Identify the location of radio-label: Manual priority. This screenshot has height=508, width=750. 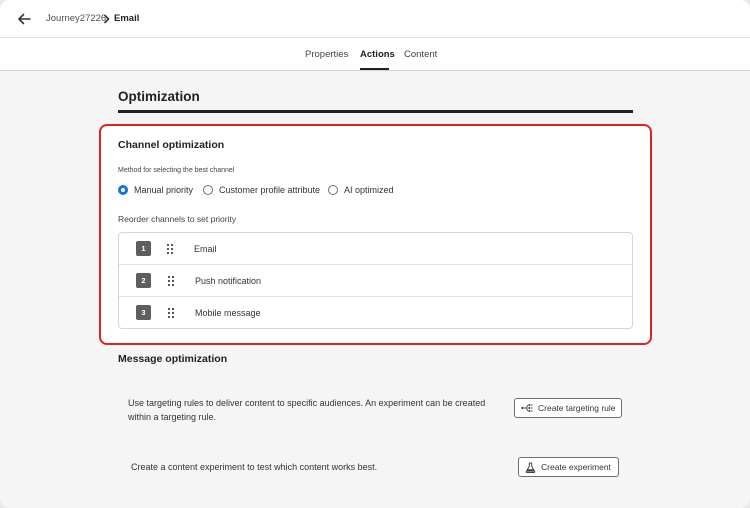
(164, 190).